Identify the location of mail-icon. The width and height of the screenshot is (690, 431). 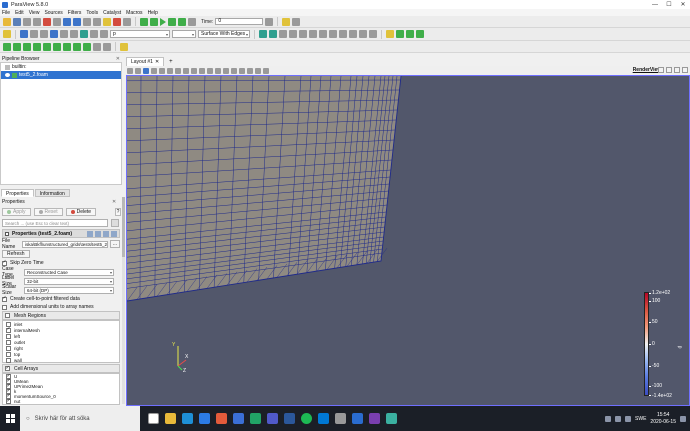
(204, 418).